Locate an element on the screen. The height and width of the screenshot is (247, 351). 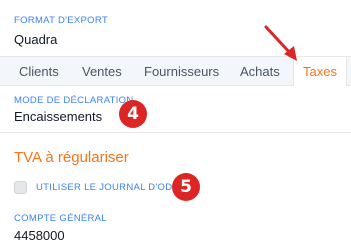
export-format-value: Quadra is located at coordinates (35, 39).